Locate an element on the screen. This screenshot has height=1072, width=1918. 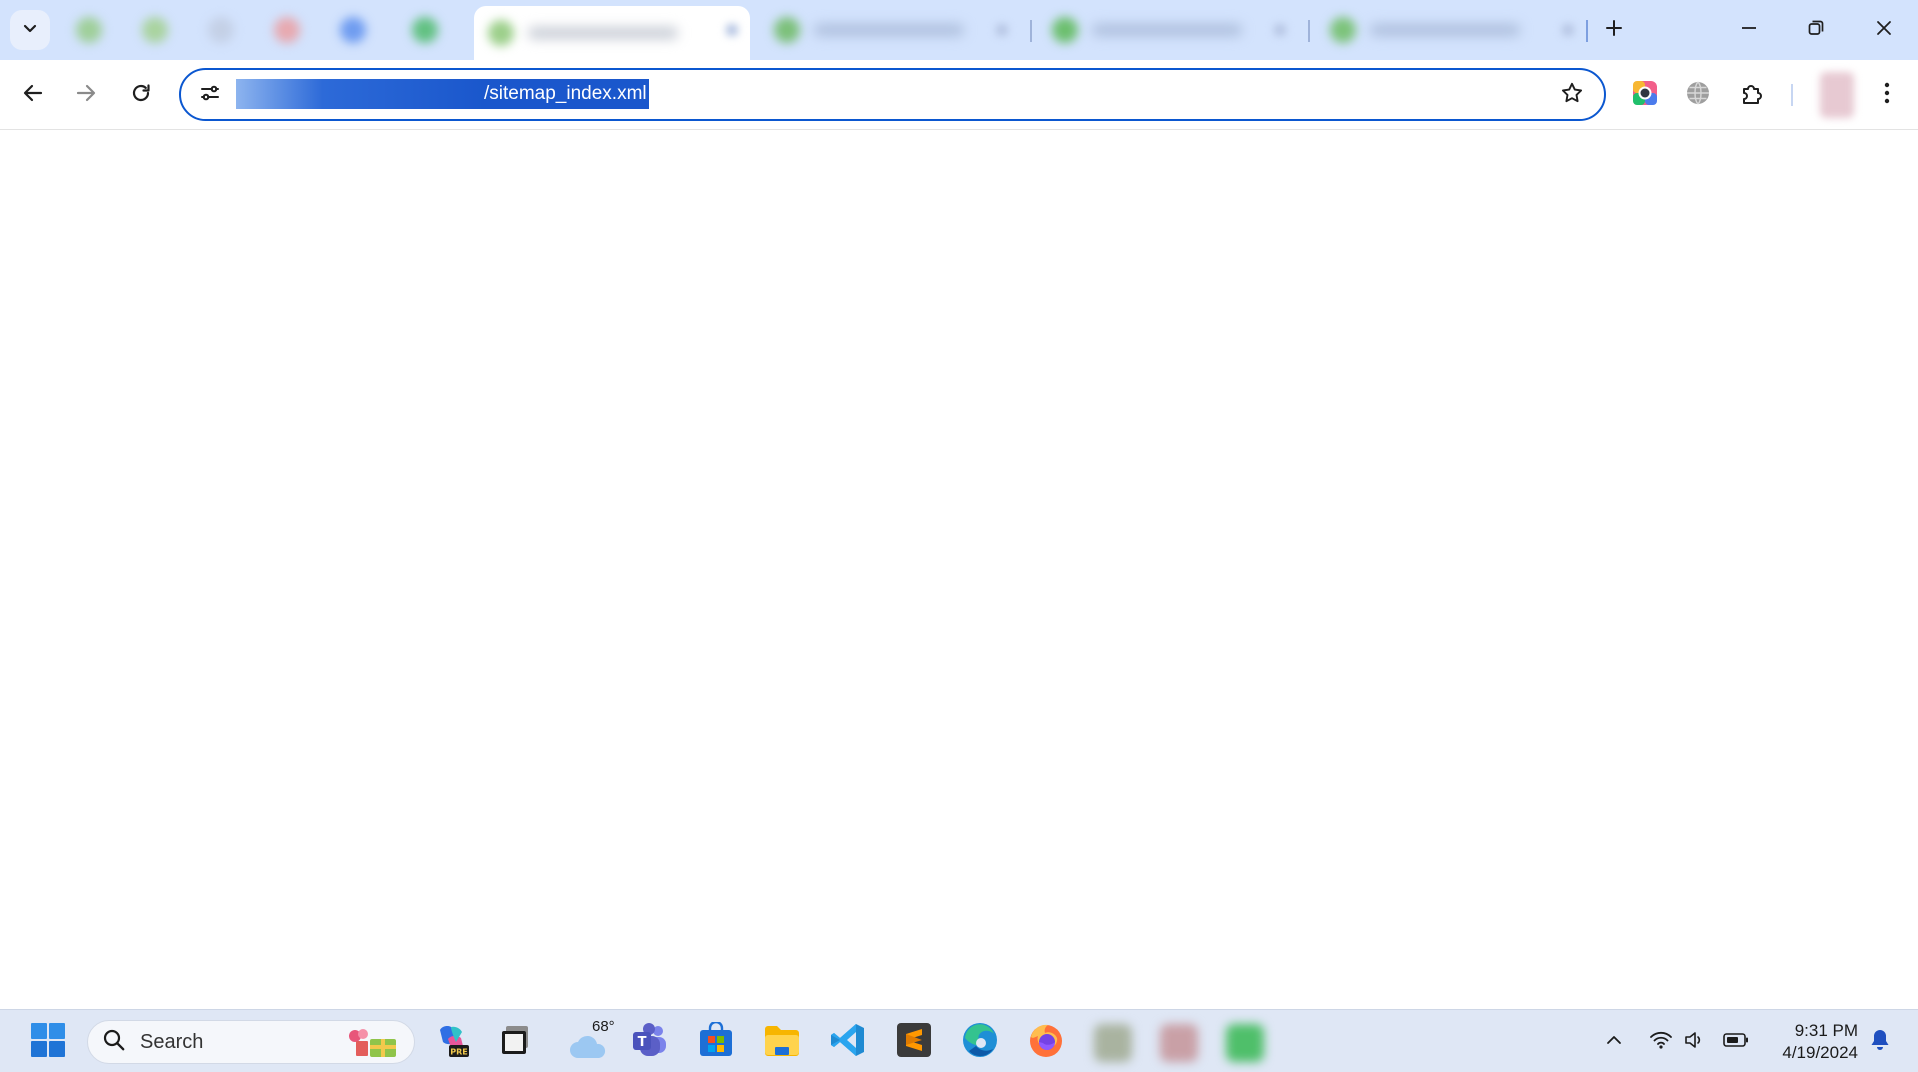
menu-button is located at coordinates (1887, 95).